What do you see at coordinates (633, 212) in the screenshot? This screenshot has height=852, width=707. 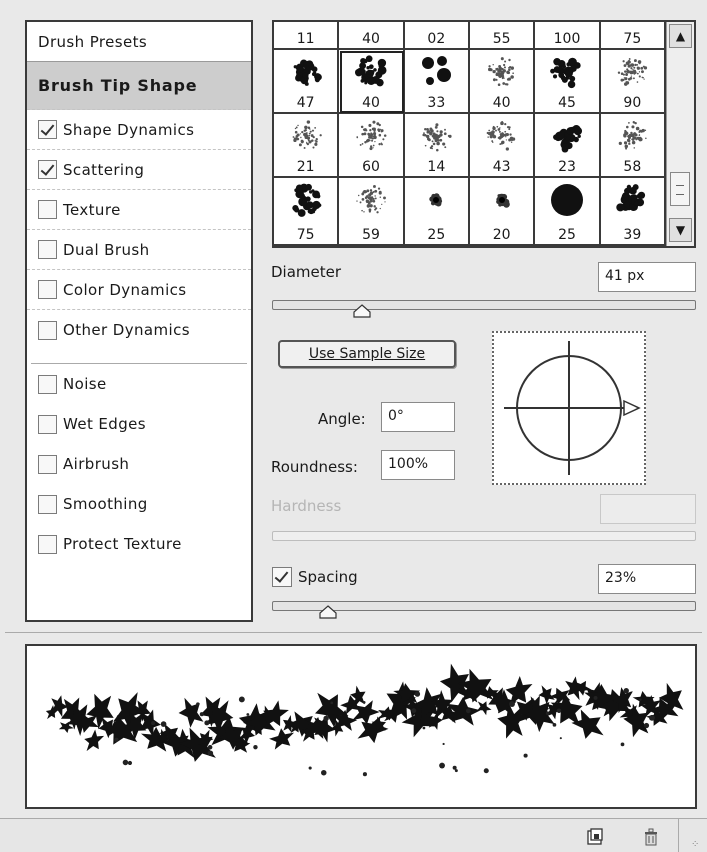 I see `brush-preset-cell: 39` at bounding box center [633, 212].